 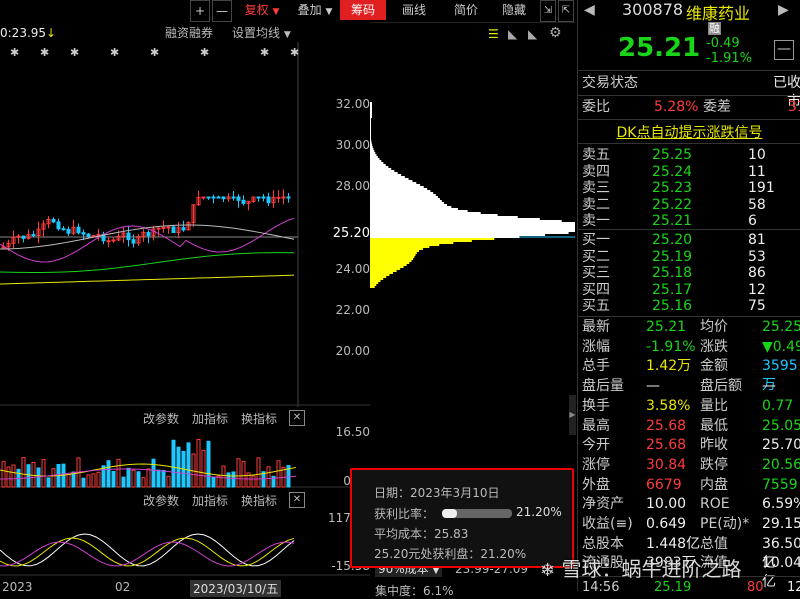 What do you see at coordinates (610, 83) in the screenshot?
I see `trade-status-label: 交易状态` at bounding box center [610, 83].